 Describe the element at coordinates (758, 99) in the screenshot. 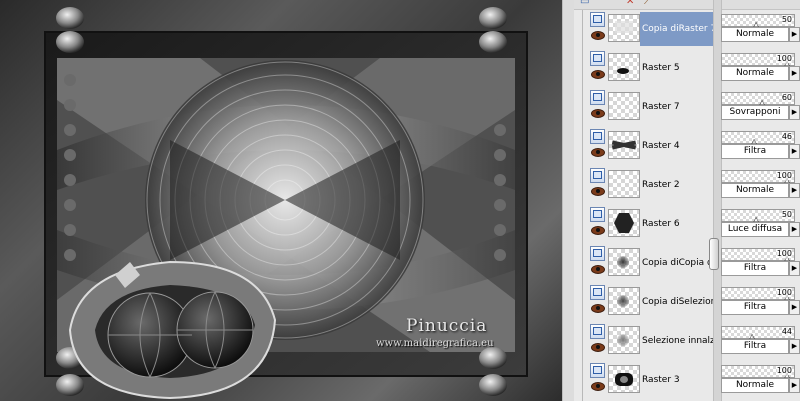

I see `opacity-slider: △ 60` at that location.